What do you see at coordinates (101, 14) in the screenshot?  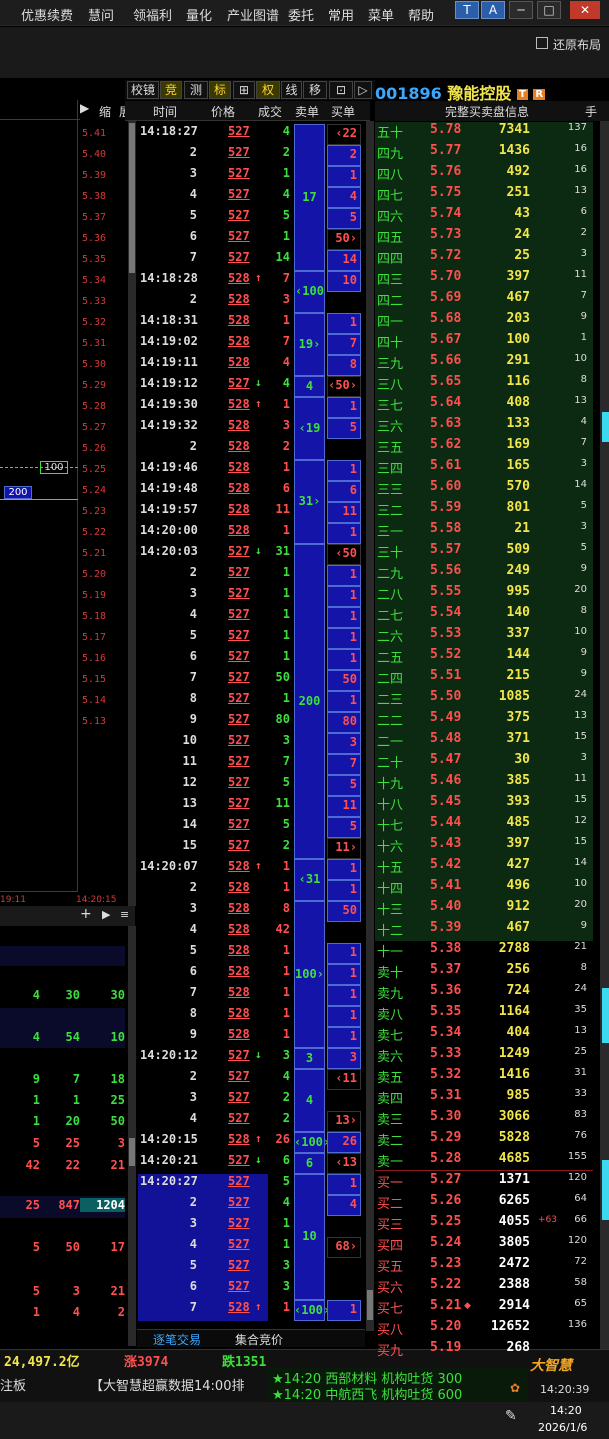 I see `menu-item-1: 慧问` at bounding box center [101, 14].